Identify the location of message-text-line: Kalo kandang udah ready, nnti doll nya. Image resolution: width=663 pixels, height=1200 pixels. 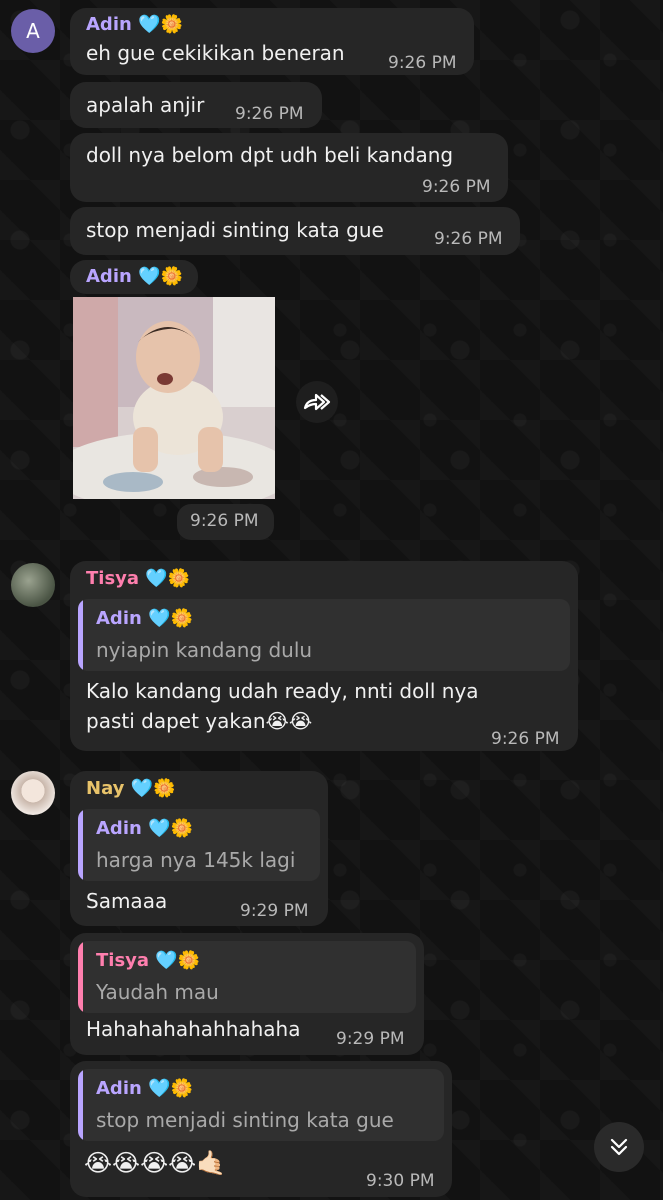
(282, 691).